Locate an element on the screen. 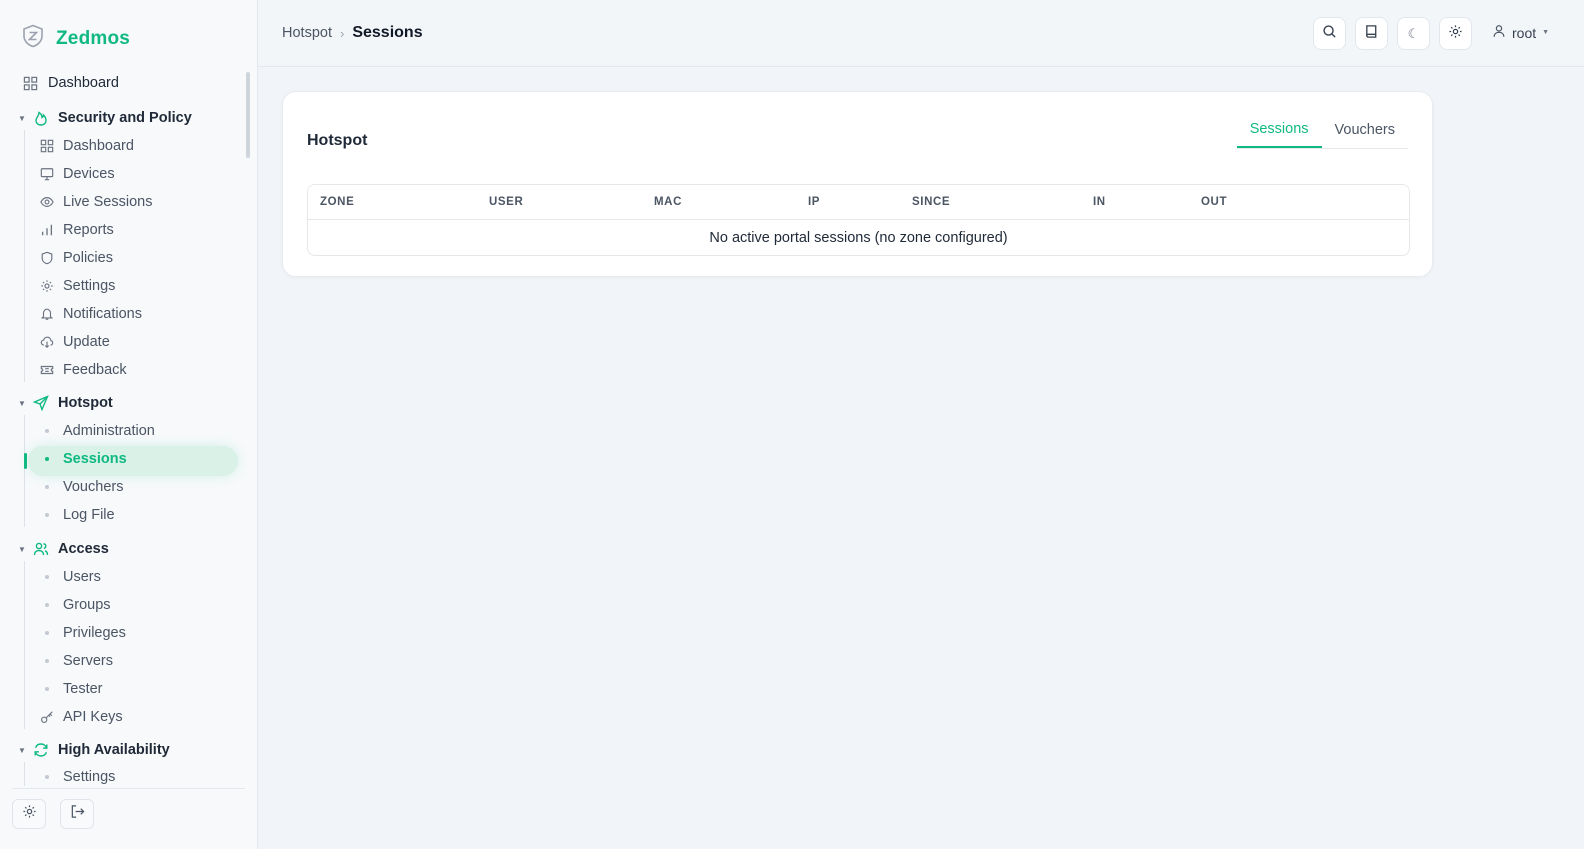 Image resolution: width=1584 pixels, height=849 pixels. tab-sessions: Sessions is located at coordinates (1279, 130).